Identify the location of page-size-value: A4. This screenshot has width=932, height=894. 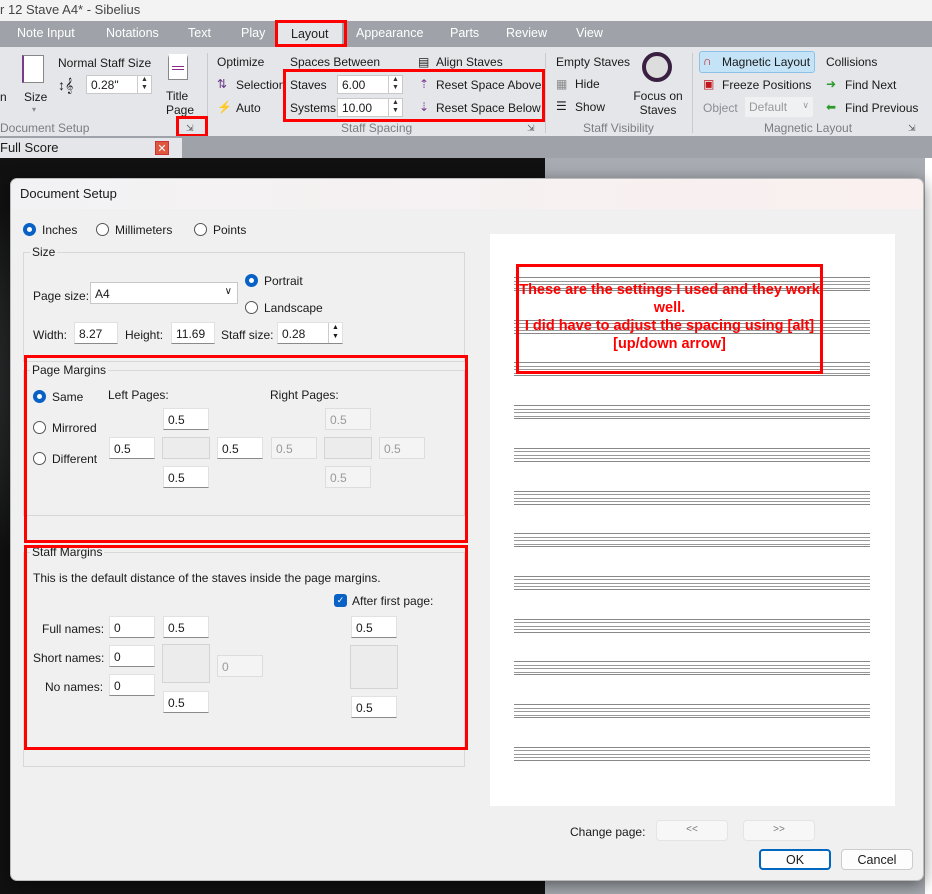
(102, 294).